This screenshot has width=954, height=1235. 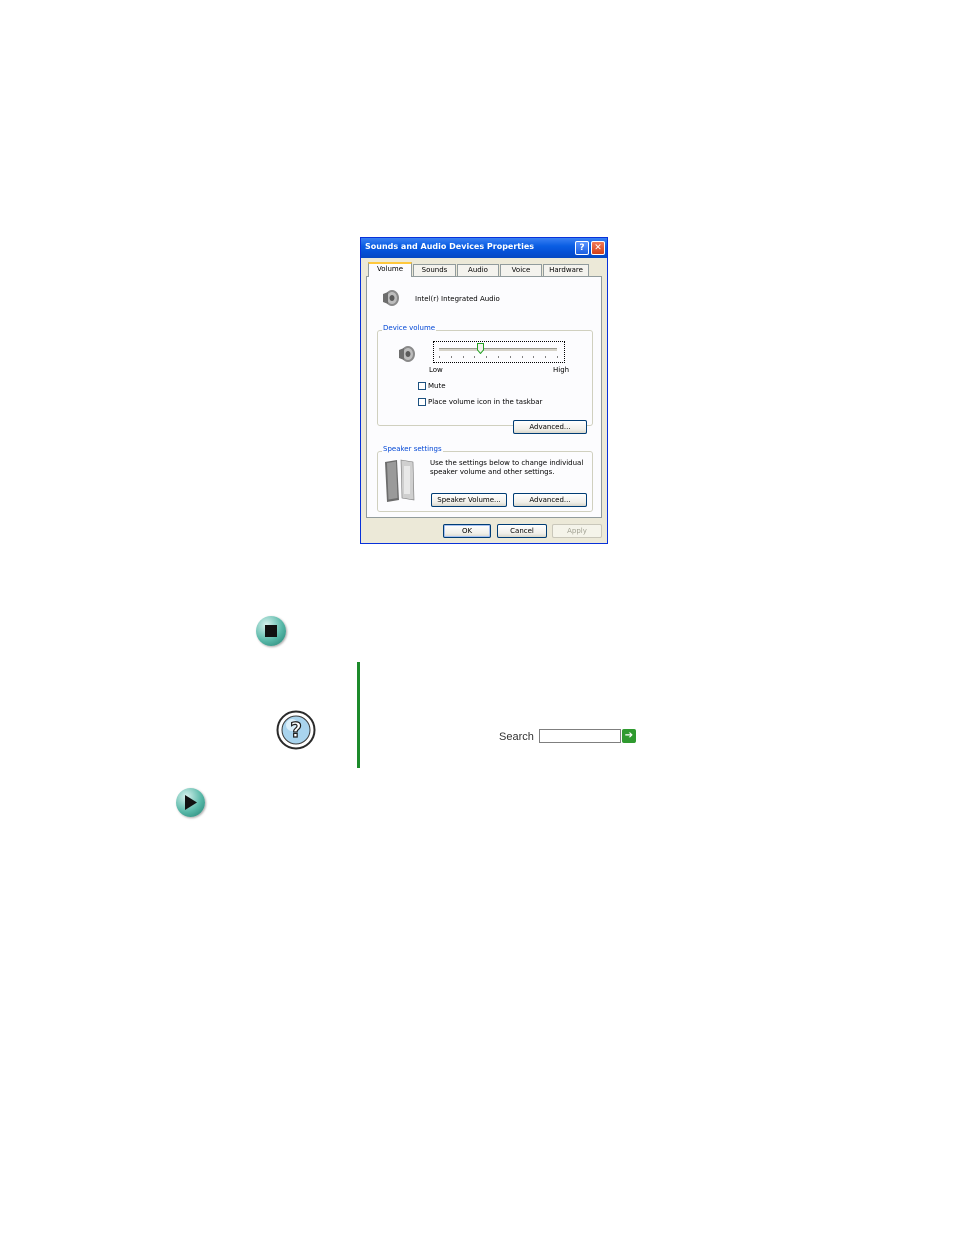 I want to click on tab-volume: Volume, so click(x=390, y=269).